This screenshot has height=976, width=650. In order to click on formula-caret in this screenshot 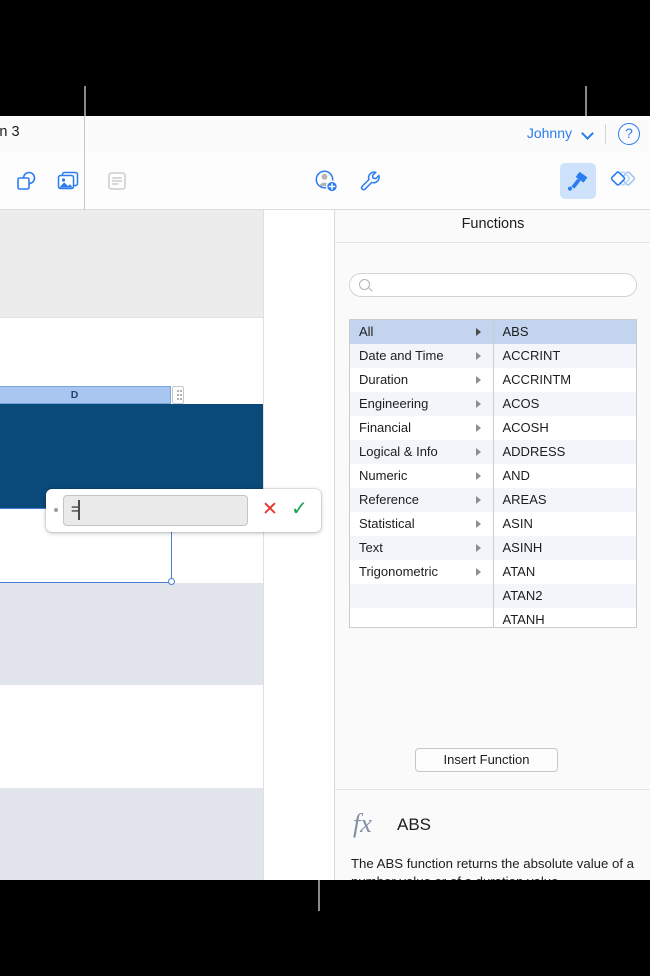, I will do `click(79, 510)`.